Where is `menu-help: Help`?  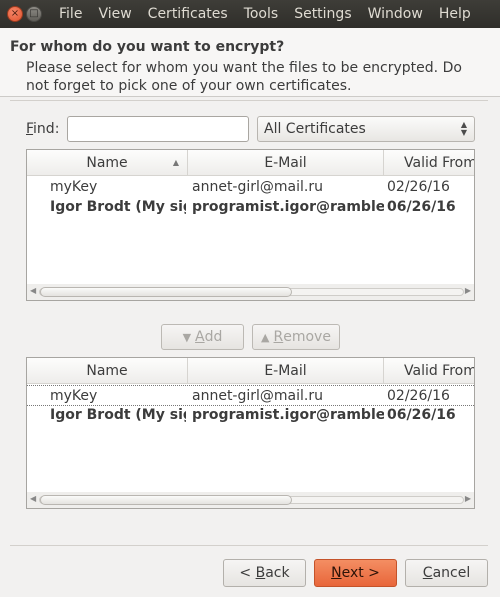 menu-help: Help is located at coordinates (455, 14).